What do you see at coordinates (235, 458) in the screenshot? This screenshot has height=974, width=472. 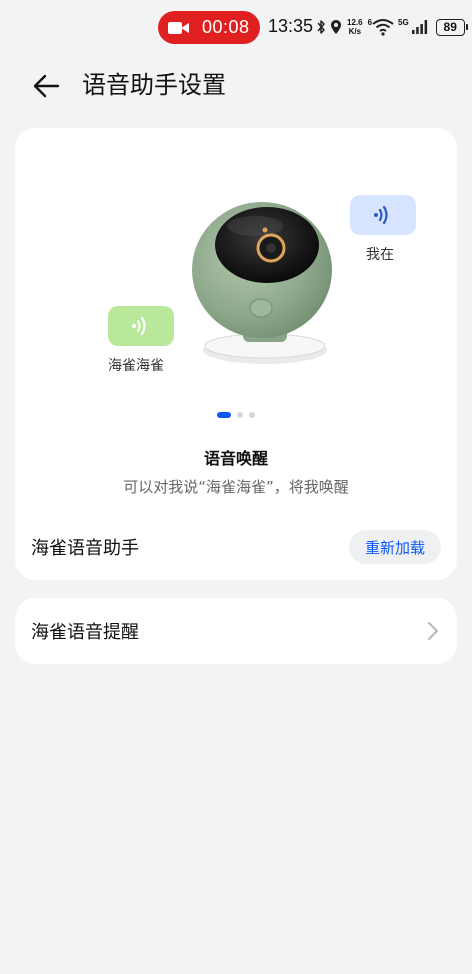 I see `feature-title: 语音唤醒` at bounding box center [235, 458].